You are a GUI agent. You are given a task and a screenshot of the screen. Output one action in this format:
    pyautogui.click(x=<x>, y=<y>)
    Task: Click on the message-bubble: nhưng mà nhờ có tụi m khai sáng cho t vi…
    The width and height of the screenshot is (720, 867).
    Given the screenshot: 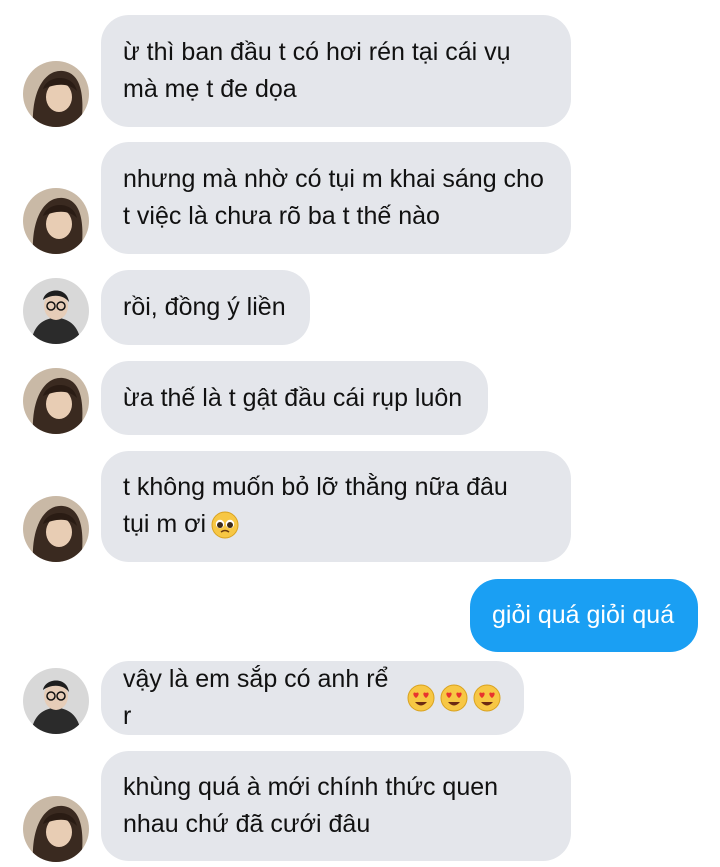 What is the action you would take?
    pyautogui.click(x=336, y=198)
    